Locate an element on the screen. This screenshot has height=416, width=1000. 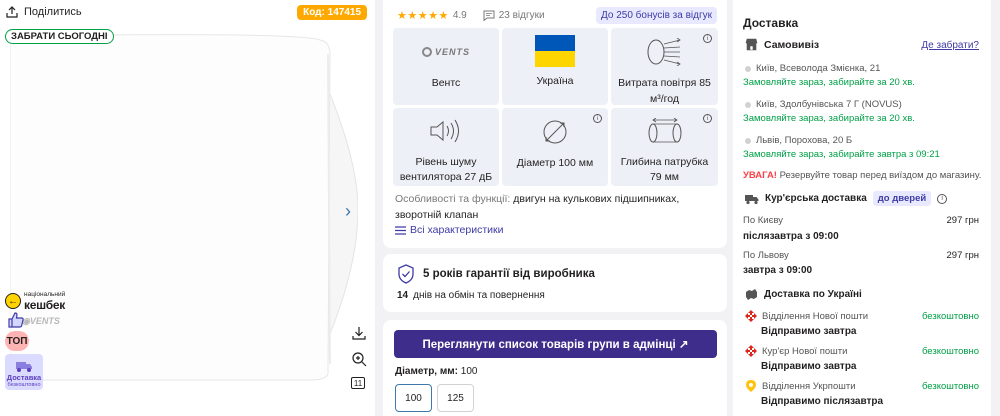
feature-diameter: i Діаметр 100 мм is located at coordinates (555, 147).